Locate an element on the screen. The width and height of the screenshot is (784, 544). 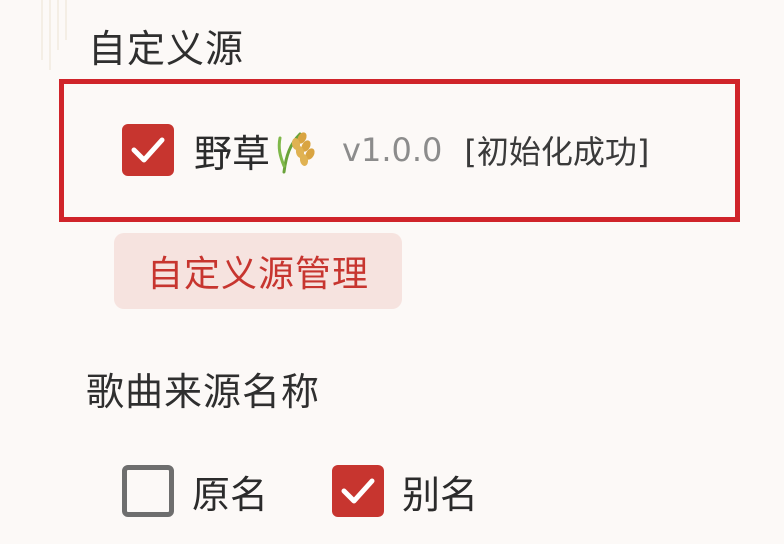
background-decoration is located at coordinates (54, 35).